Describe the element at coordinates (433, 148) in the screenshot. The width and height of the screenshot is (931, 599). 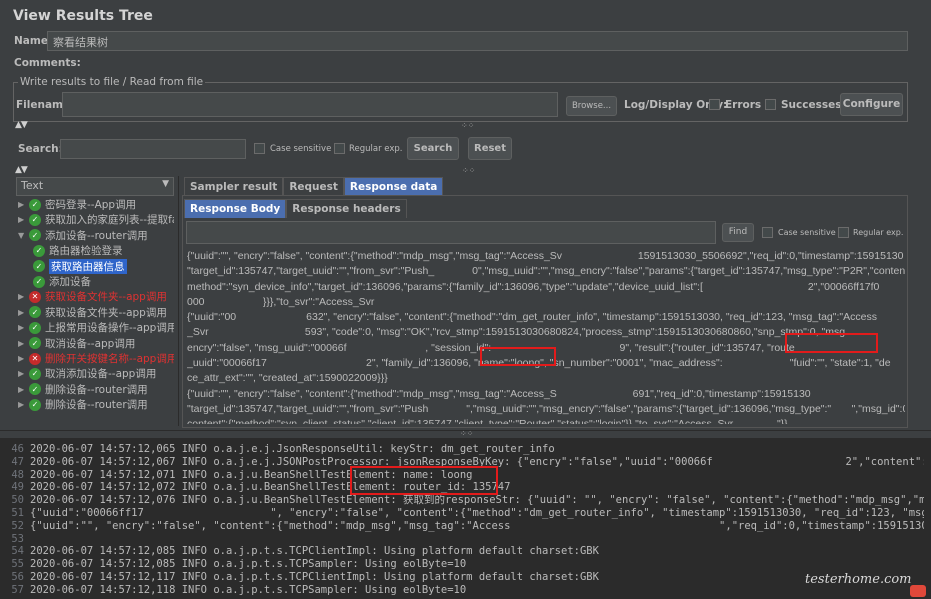
I see `search-button: Search` at that location.